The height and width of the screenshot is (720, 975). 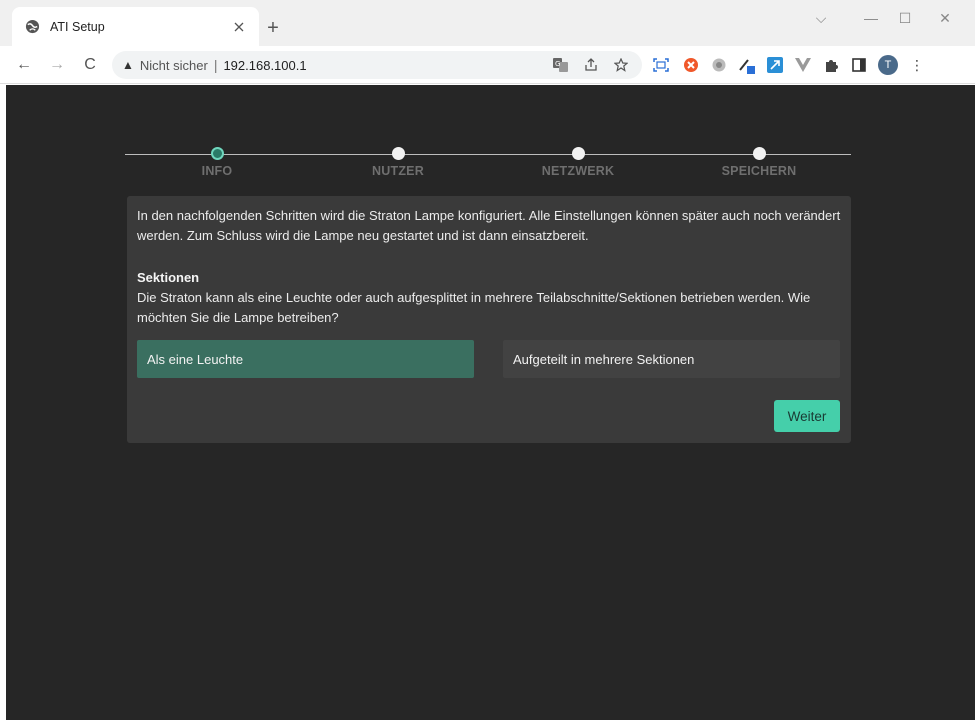 What do you see at coordinates (775, 65) in the screenshot?
I see `expand-icon` at bounding box center [775, 65].